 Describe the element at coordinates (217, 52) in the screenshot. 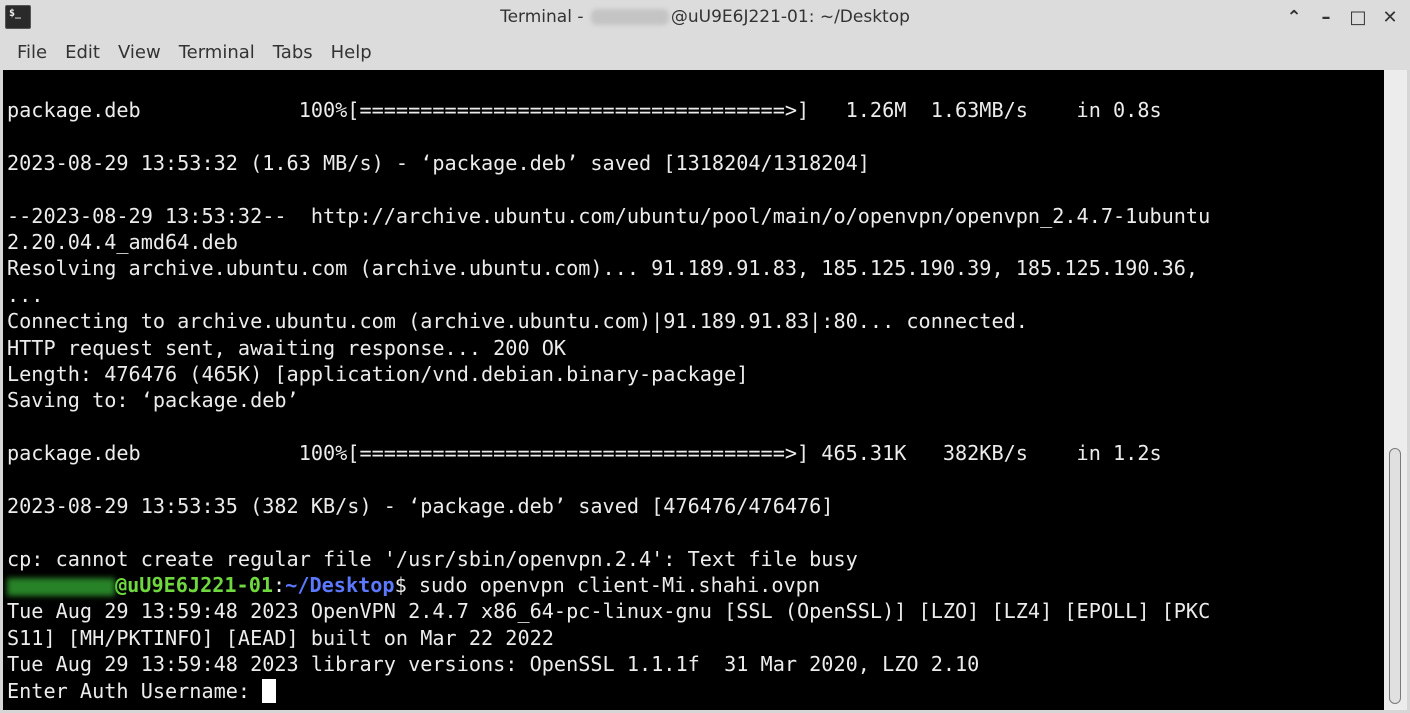

I see `menu-terminal: Terminal` at that location.